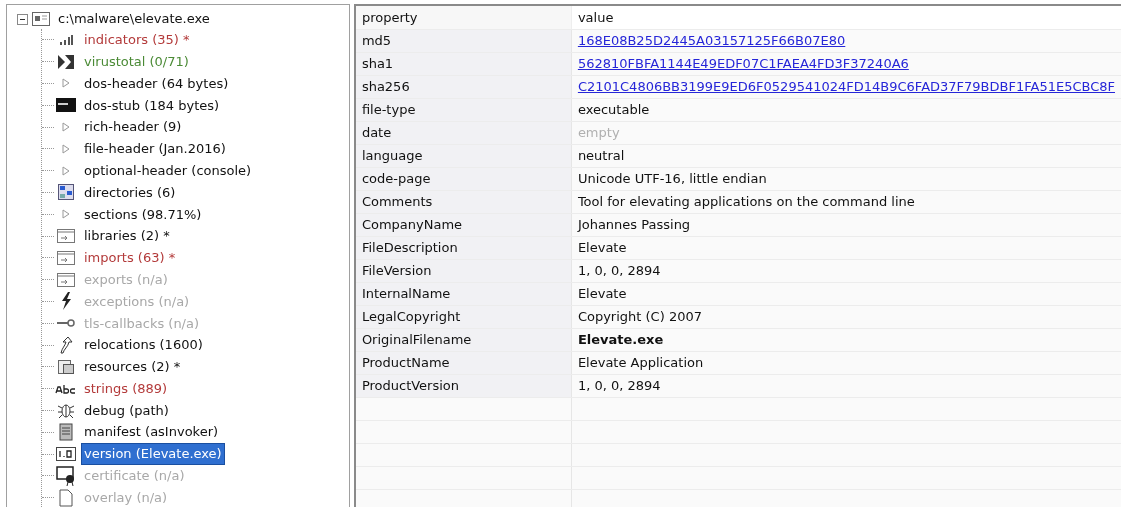 The height and width of the screenshot is (507, 1121). Describe the element at coordinates (66, 323) in the screenshot. I see `key-icon` at that location.